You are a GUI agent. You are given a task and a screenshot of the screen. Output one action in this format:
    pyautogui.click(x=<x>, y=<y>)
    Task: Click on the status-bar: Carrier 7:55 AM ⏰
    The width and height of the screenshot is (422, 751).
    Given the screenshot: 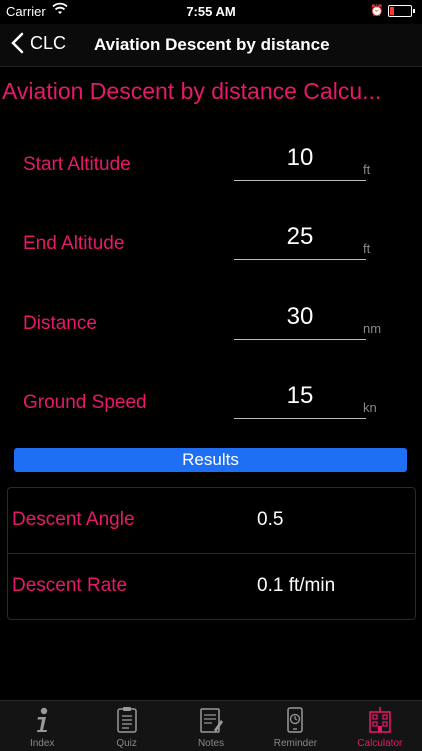 What is the action you would take?
    pyautogui.click(x=211, y=12)
    